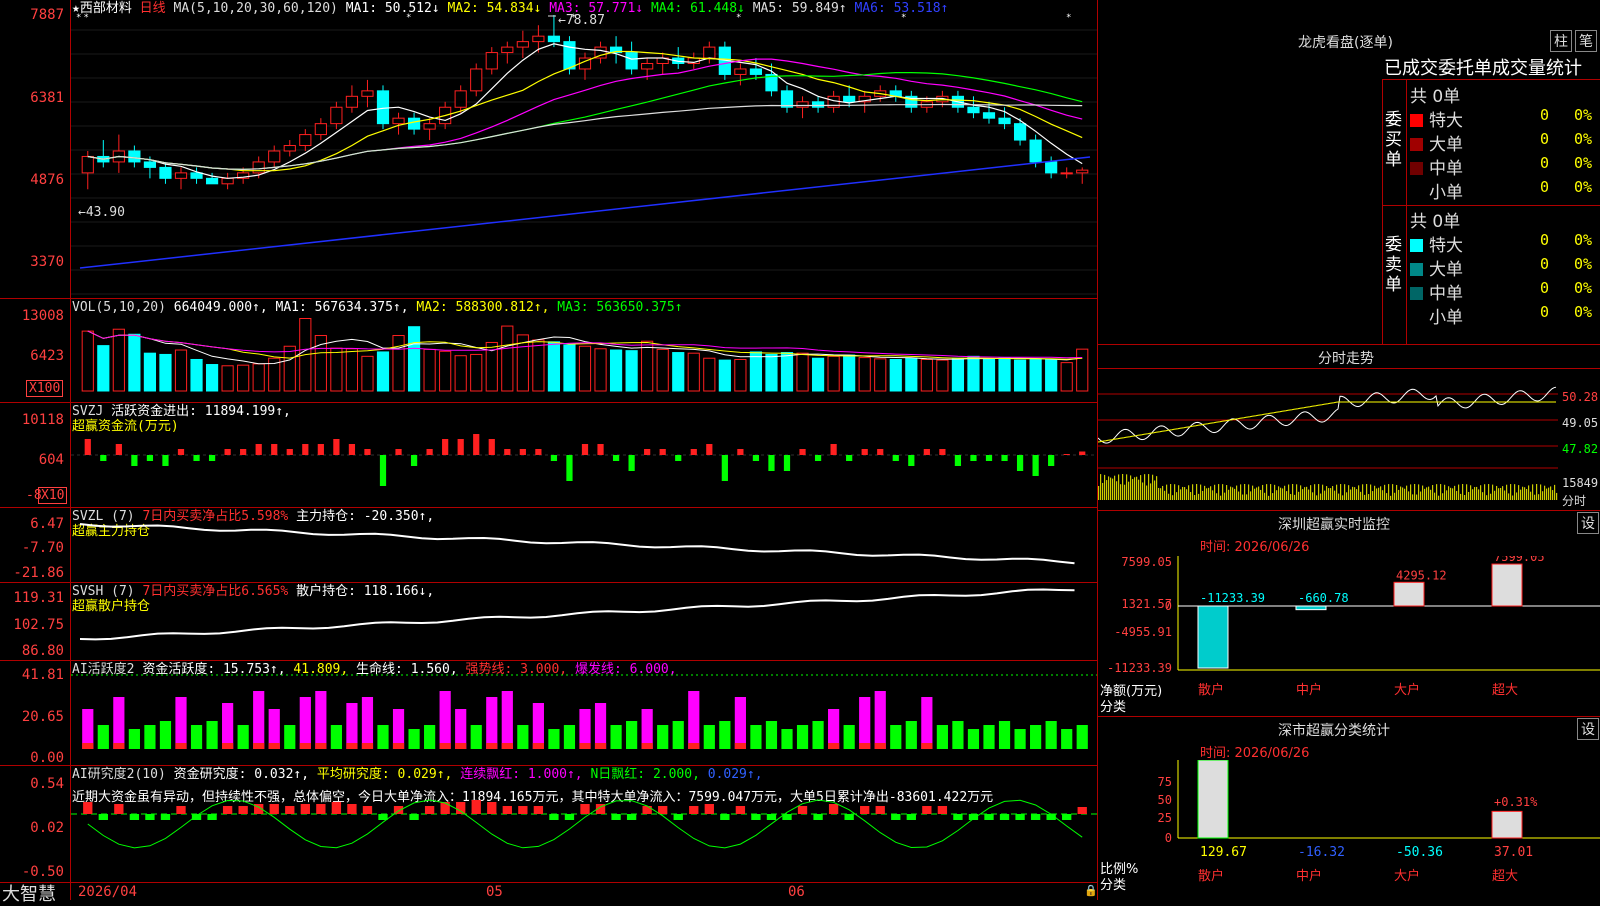 The width and height of the screenshot is (1600, 906). Describe the element at coordinates (1146, 562) in the screenshot. I see `monitor-tick: 7599.05` at that location.